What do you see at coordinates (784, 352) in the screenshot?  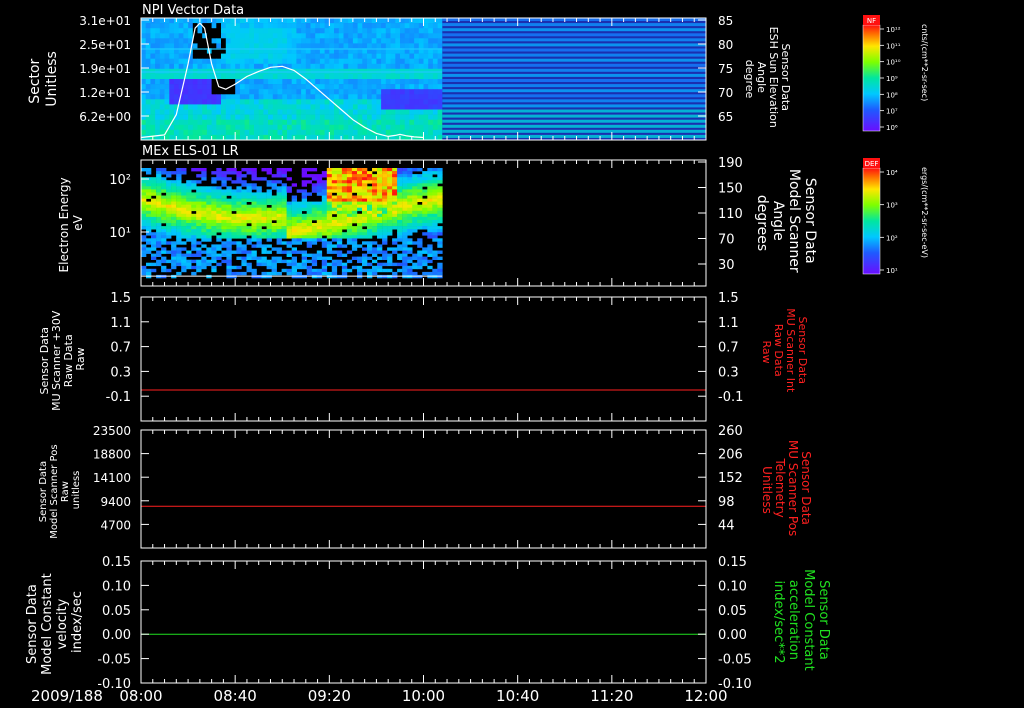 I see `p3-right-label: Sensor Data MU Scanner Int Raw Data Raw` at bounding box center [784, 352].